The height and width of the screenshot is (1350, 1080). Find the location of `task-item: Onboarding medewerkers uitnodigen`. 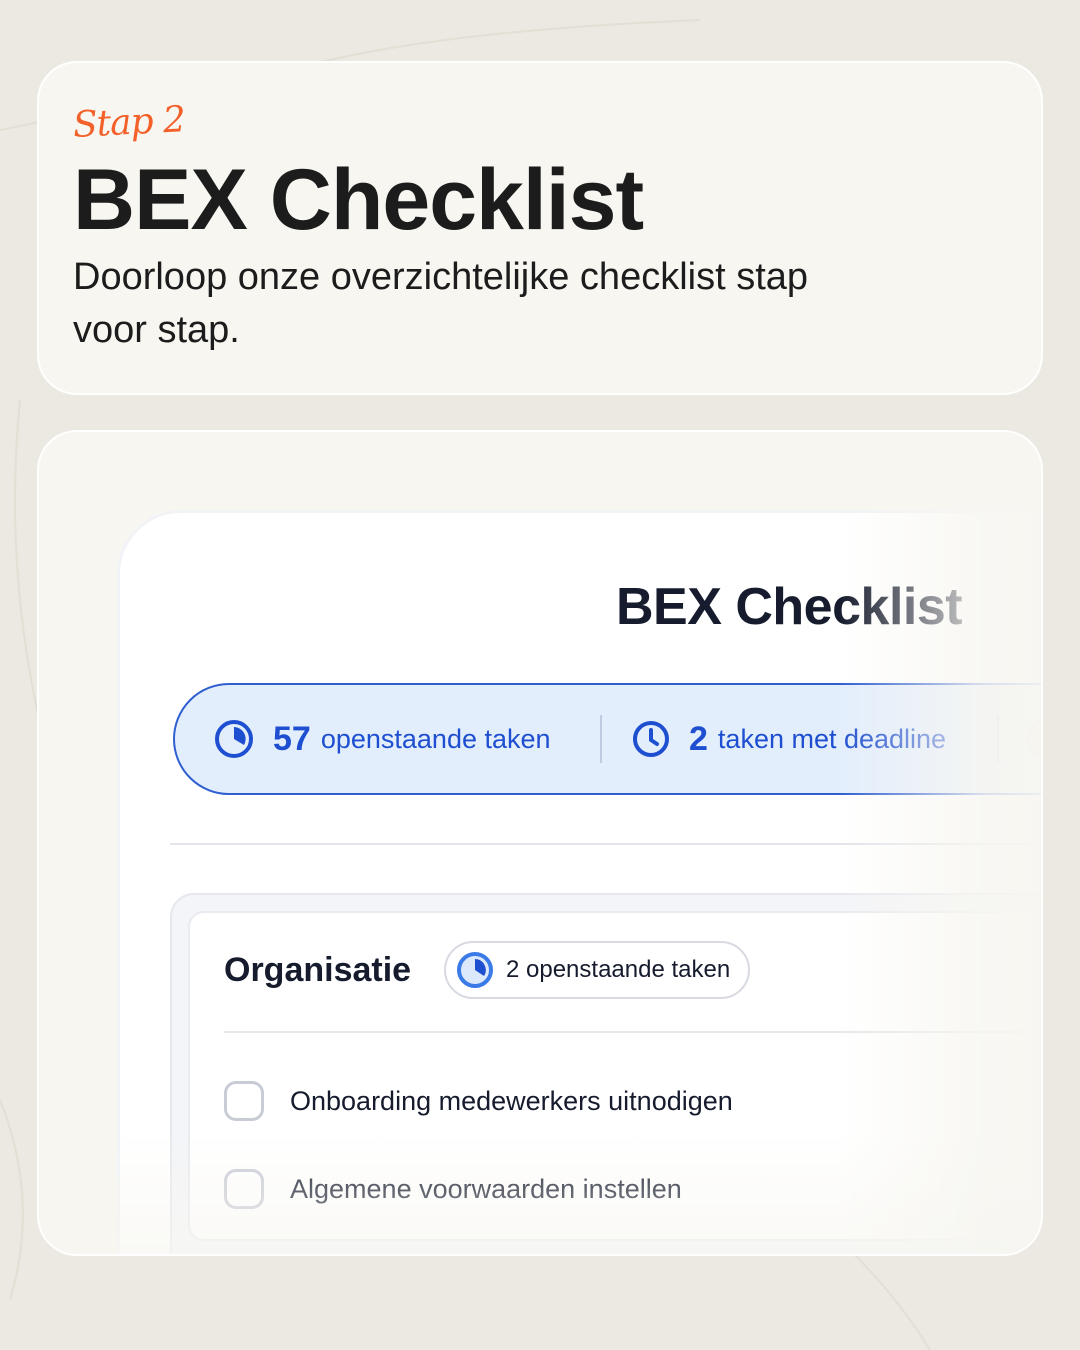

task-item: Onboarding medewerkers uitnodigen is located at coordinates (478, 1101).